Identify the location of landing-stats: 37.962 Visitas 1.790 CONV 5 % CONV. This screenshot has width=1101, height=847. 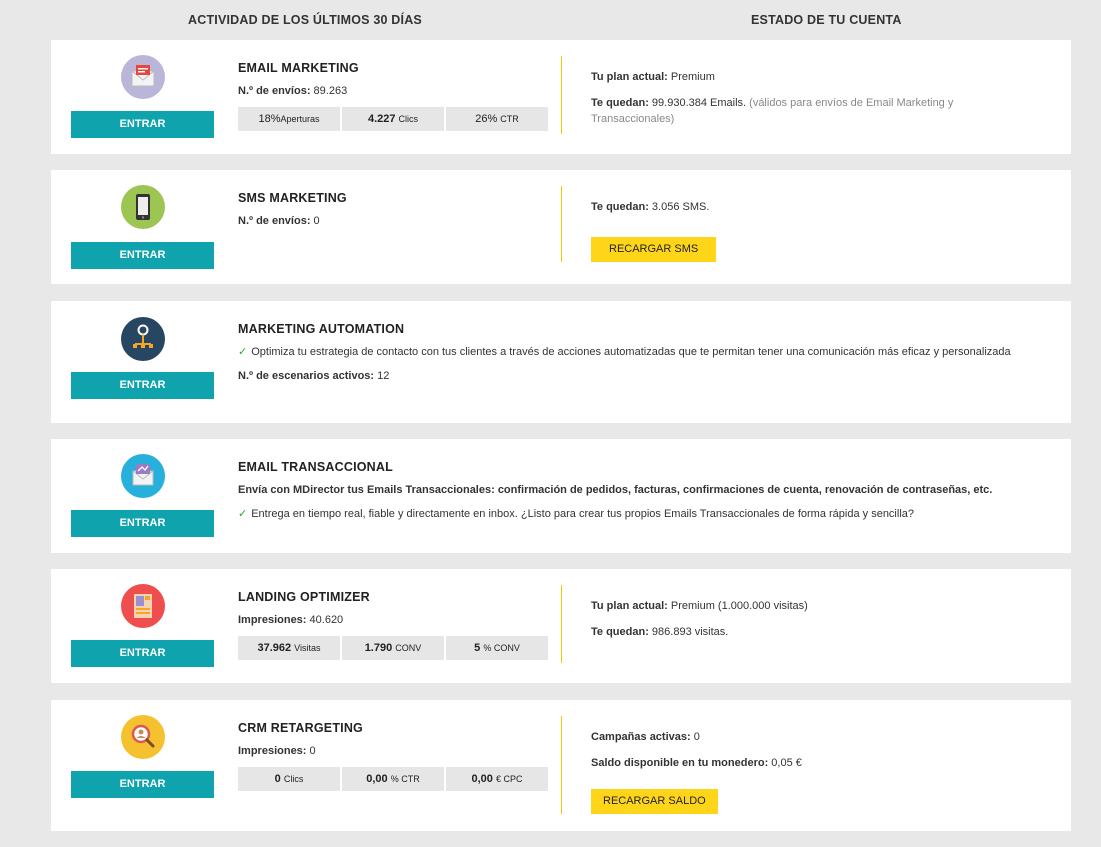
(393, 648).